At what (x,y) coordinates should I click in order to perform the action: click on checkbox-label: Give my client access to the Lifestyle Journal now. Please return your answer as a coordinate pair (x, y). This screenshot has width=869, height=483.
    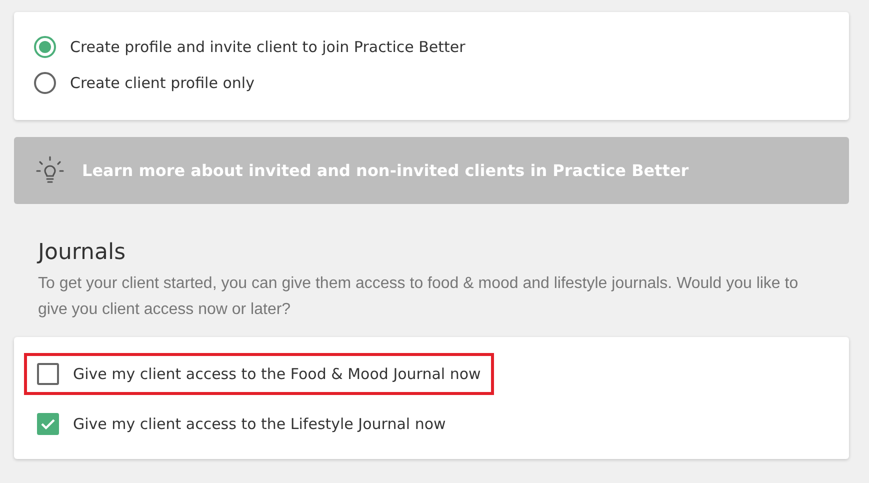
    Looking at the image, I should click on (259, 424).